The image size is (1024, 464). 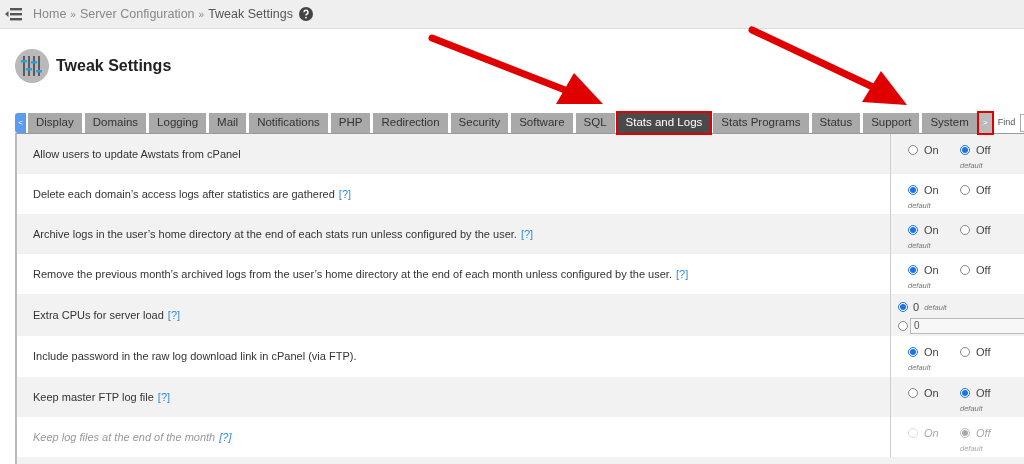 What do you see at coordinates (20, 123) in the screenshot?
I see `tab-scroll-left-button: <` at bounding box center [20, 123].